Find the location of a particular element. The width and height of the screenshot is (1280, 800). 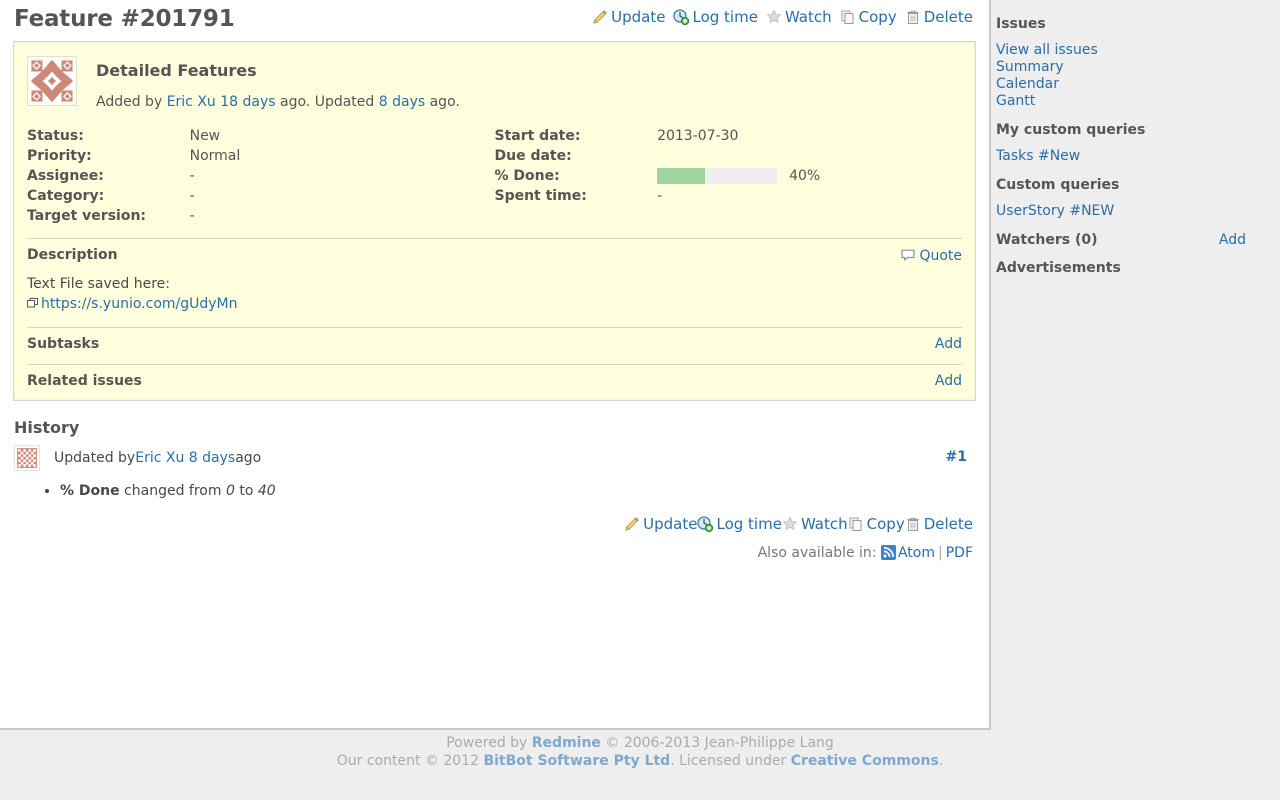

divider-subtasks is located at coordinates (494, 327).